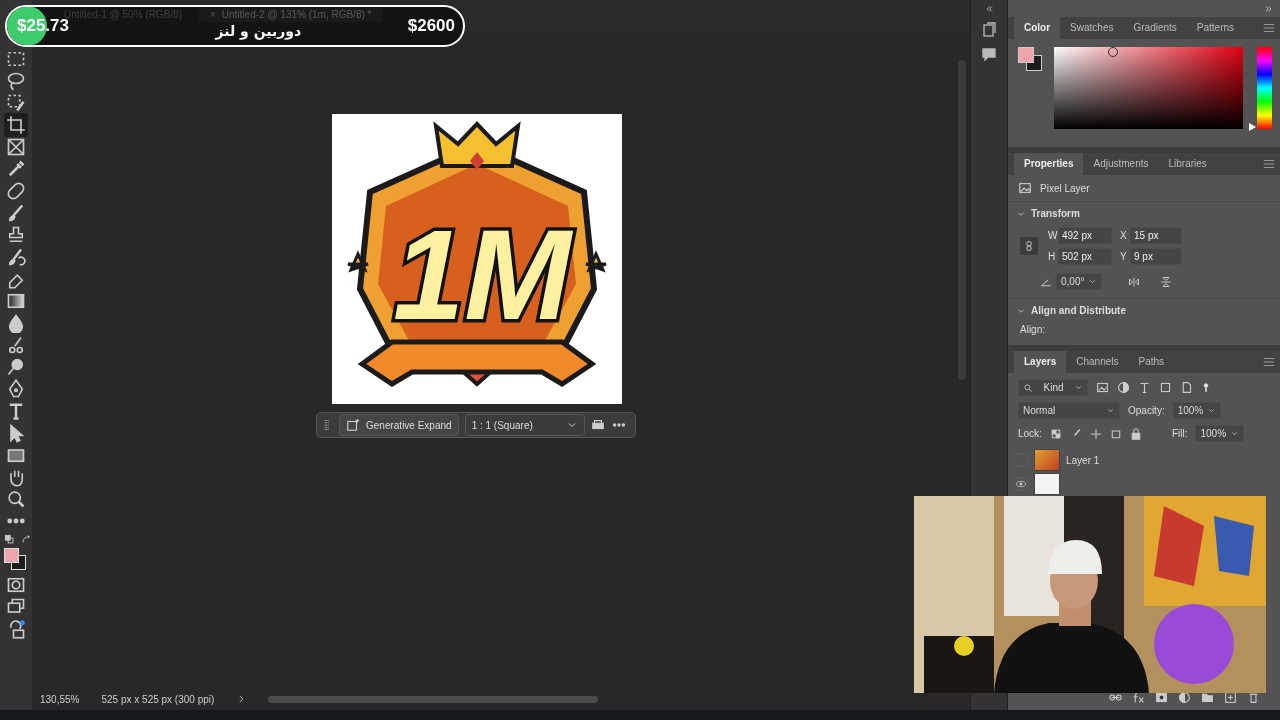 Image resolution: width=1280 pixels, height=720 pixels. I want to click on panel-tab: Libraries, so click(1187, 164).